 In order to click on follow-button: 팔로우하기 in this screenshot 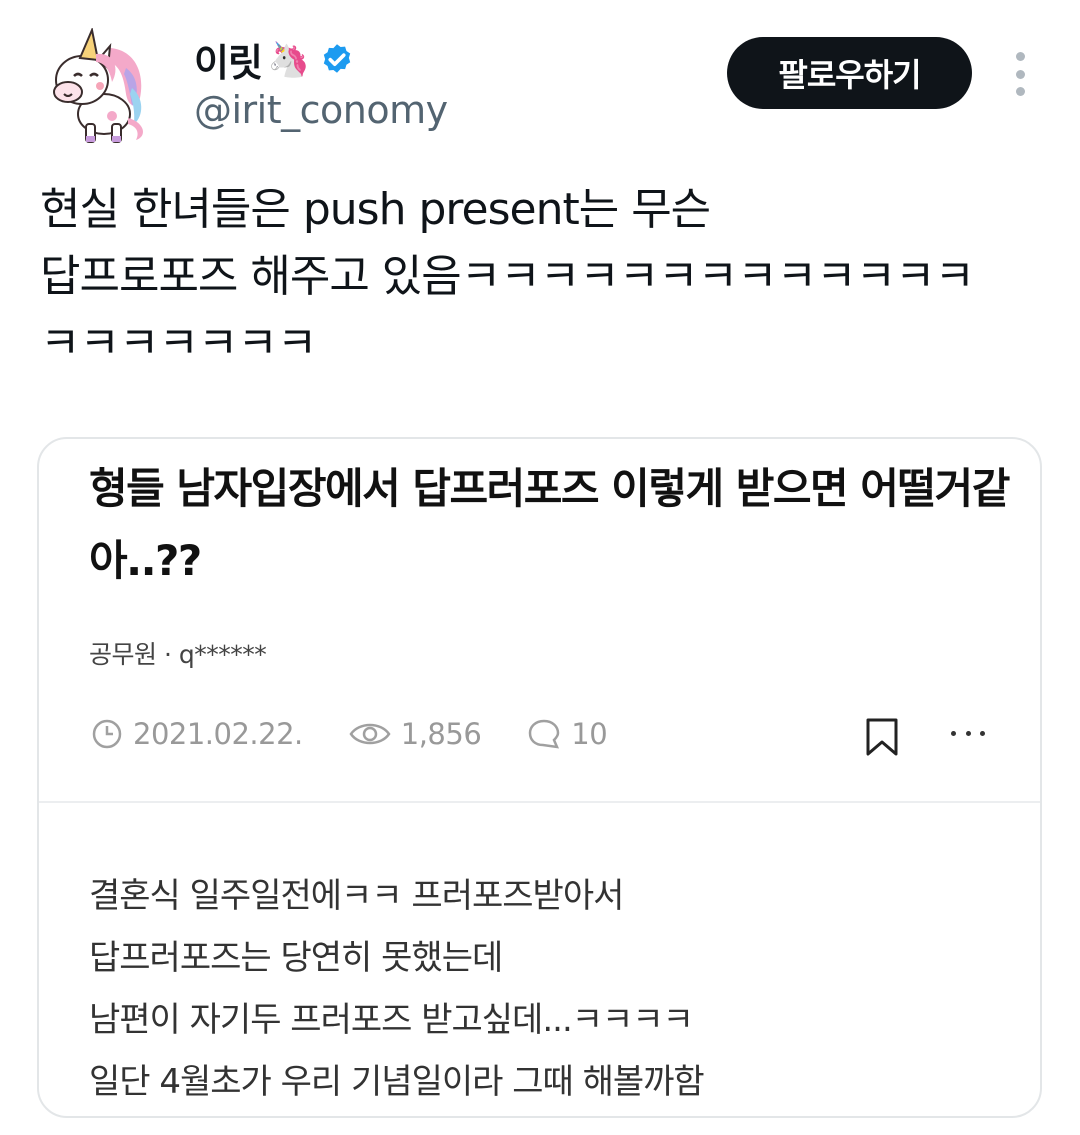, I will do `click(849, 73)`.